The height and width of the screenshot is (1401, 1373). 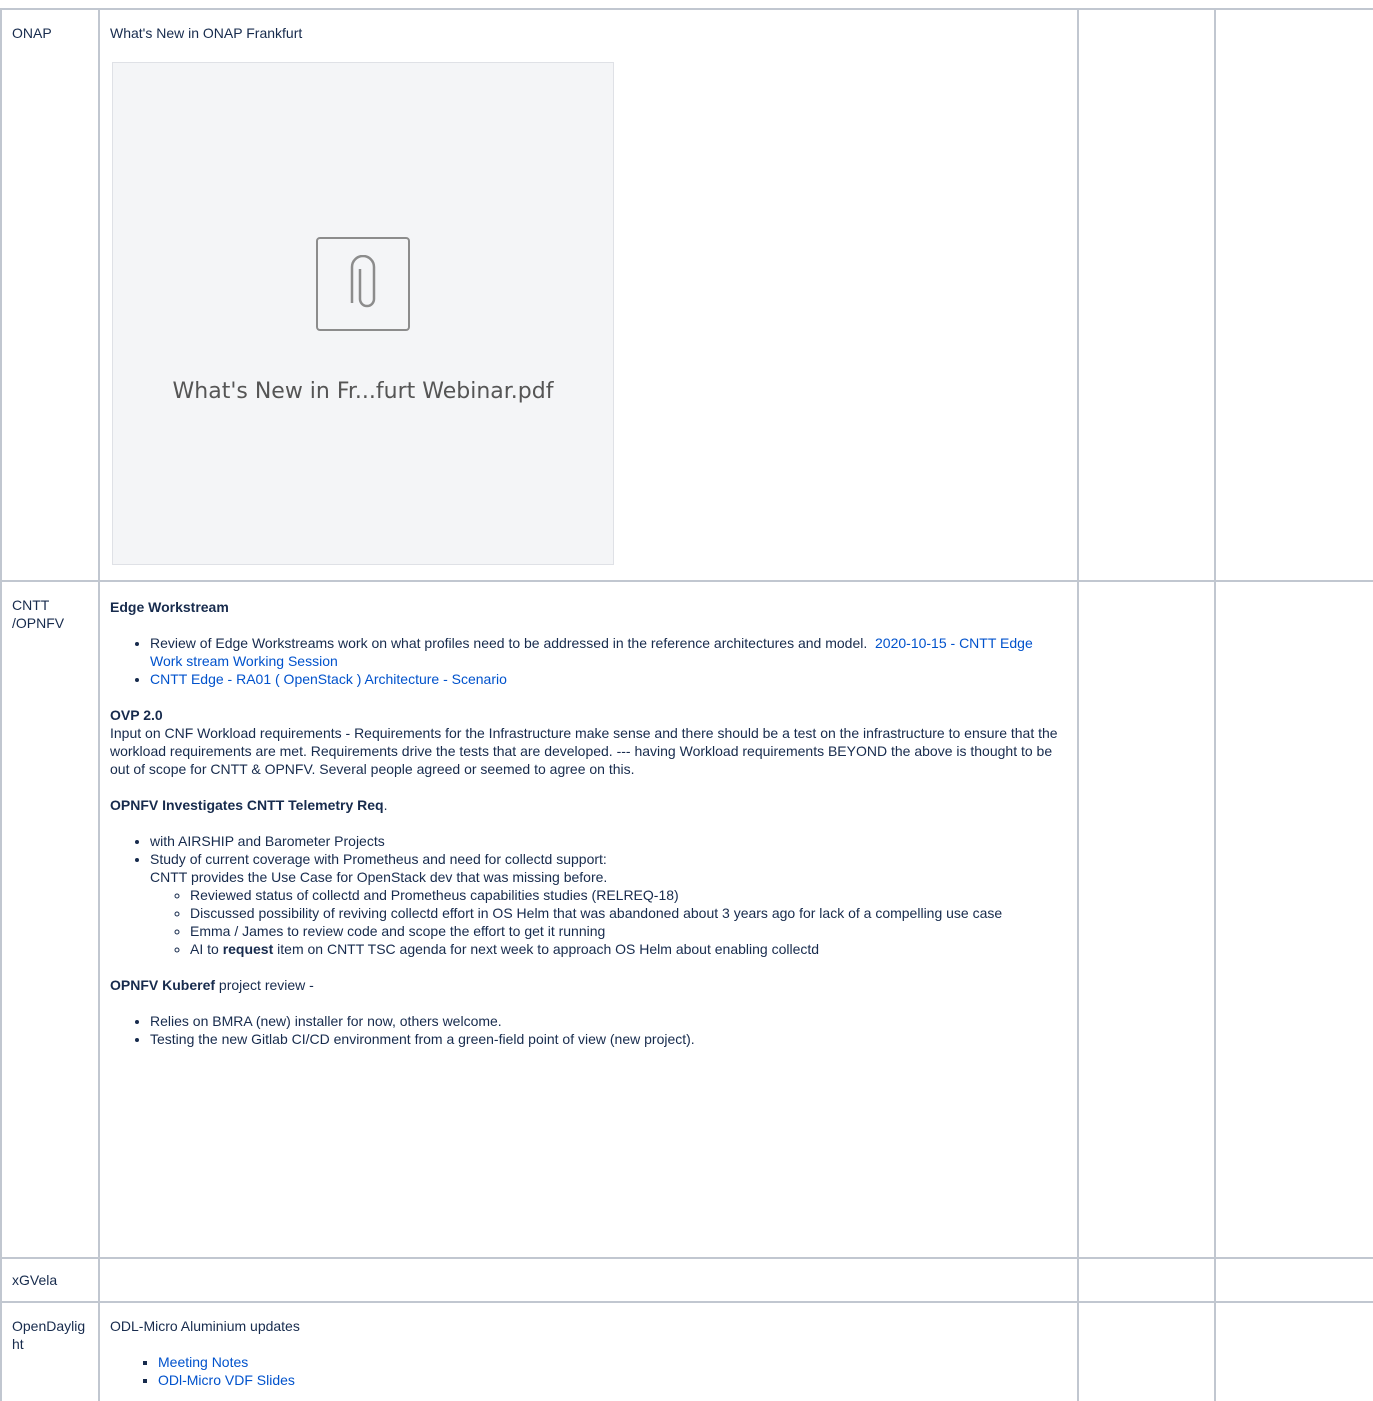 What do you see at coordinates (226, 1380) in the screenshot?
I see `odl-micro-slides-link: ODl-Micro VDF Slides` at bounding box center [226, 1380].